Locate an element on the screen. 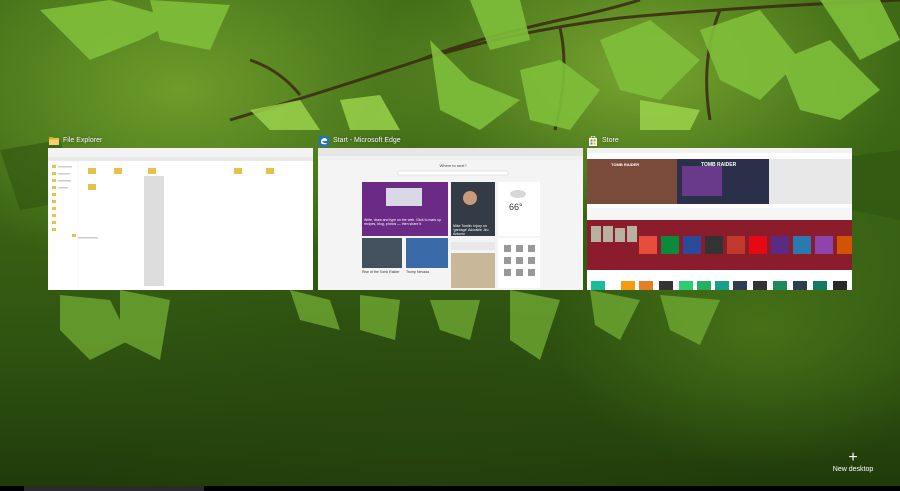 This screenshot has width=900, height=491. window-store: Store TOMB RAIDER TOMB RAIDER is located at coordinates (719, 212).